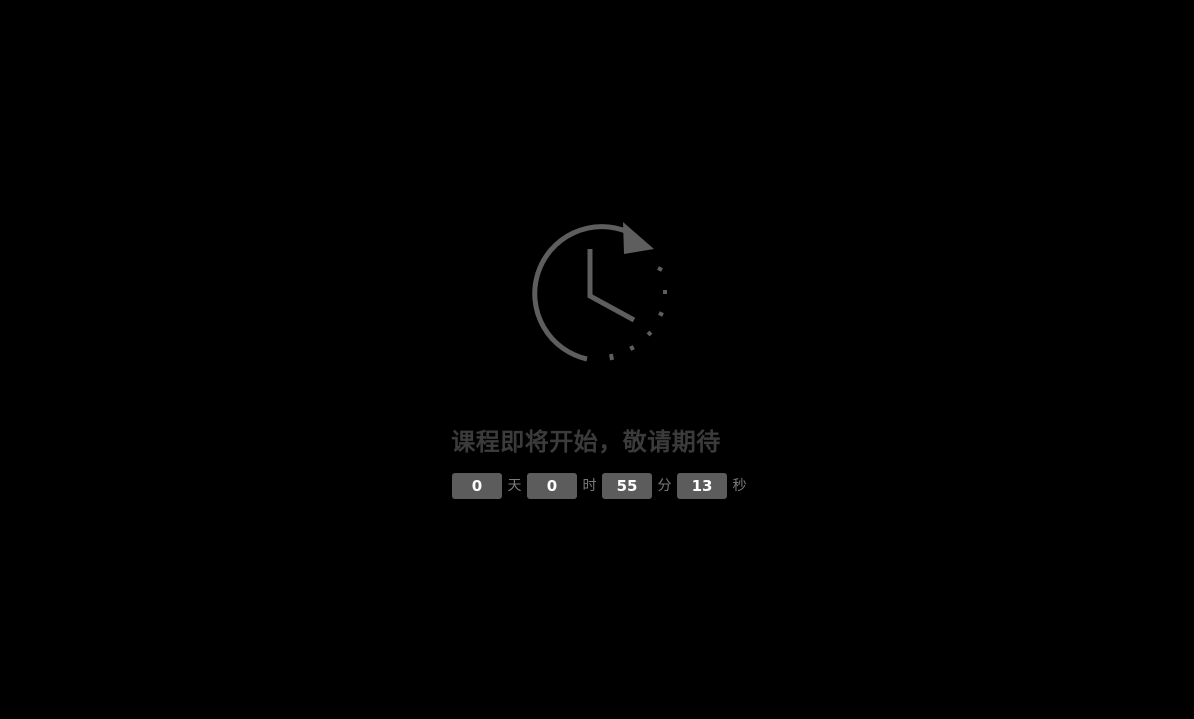  What do you see at coordinates (514, 486) in the screenshot?
I see `days-unit: 天` at bounding box center [514, 486].